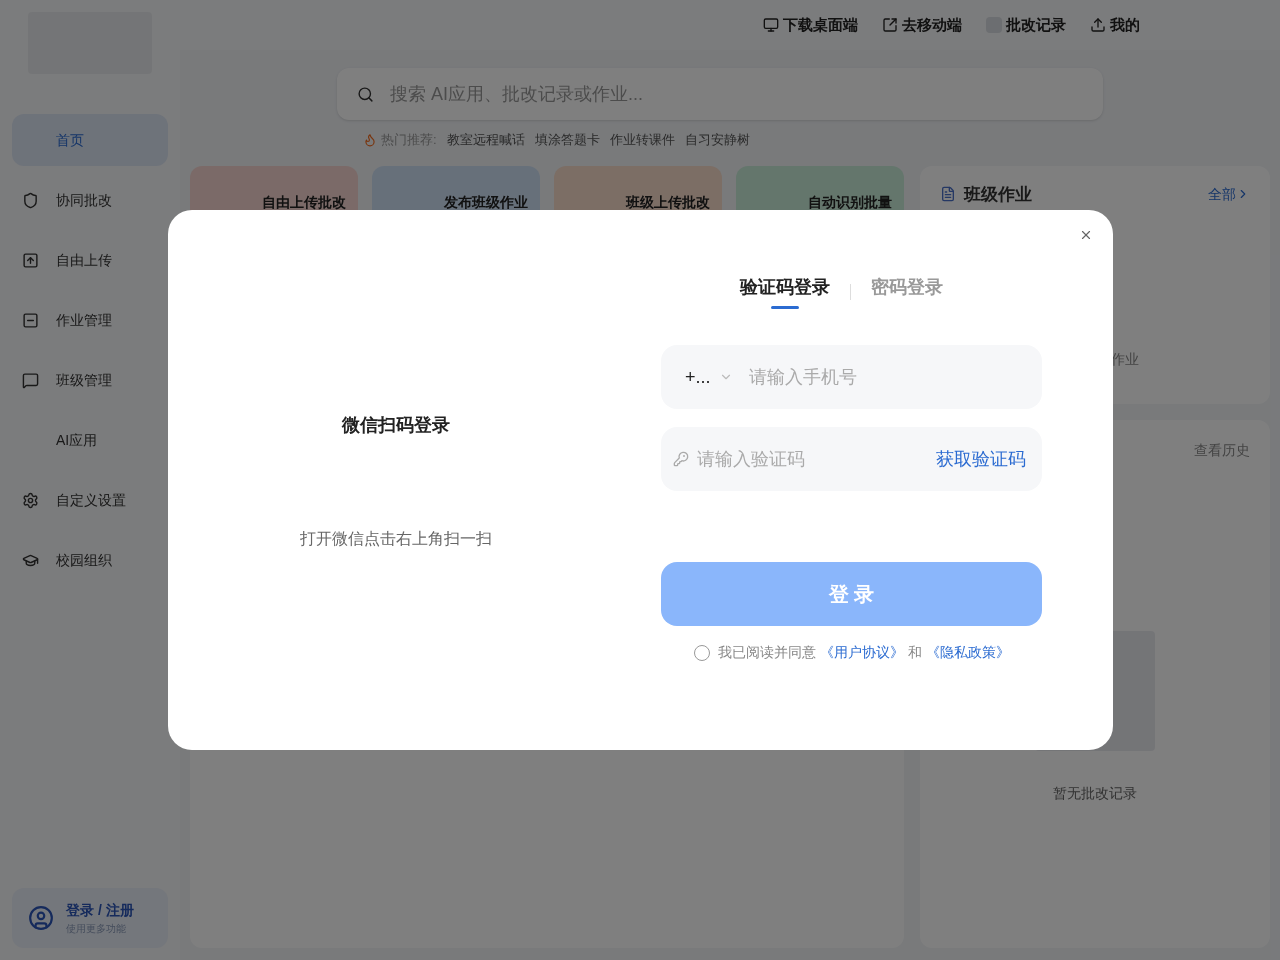 The height and width of the screenshot is (960, 1280). What do you see at coordinates (851, 377) in the screenshot?
I see `phone-field: +... 请输入手机号` at bounding box center [851, 377].